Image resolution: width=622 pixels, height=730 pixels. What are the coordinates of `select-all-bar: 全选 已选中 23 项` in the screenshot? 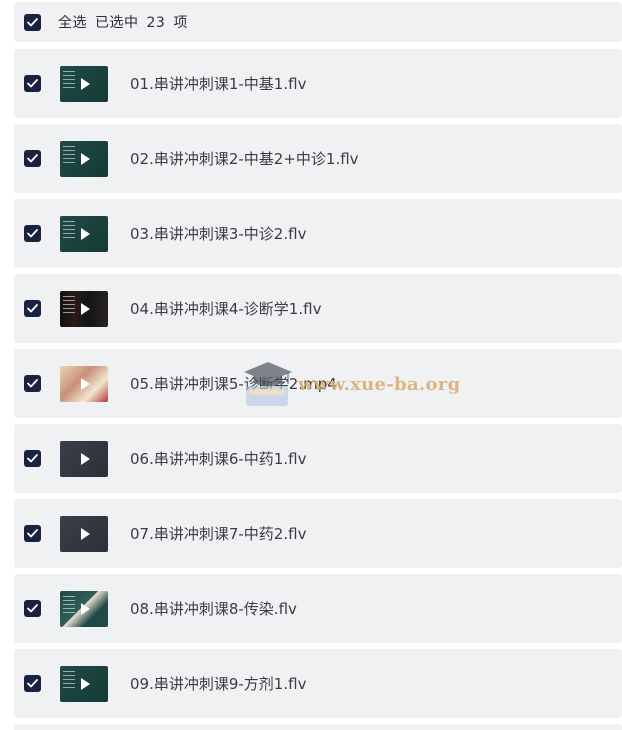 It's located at (318, 22).